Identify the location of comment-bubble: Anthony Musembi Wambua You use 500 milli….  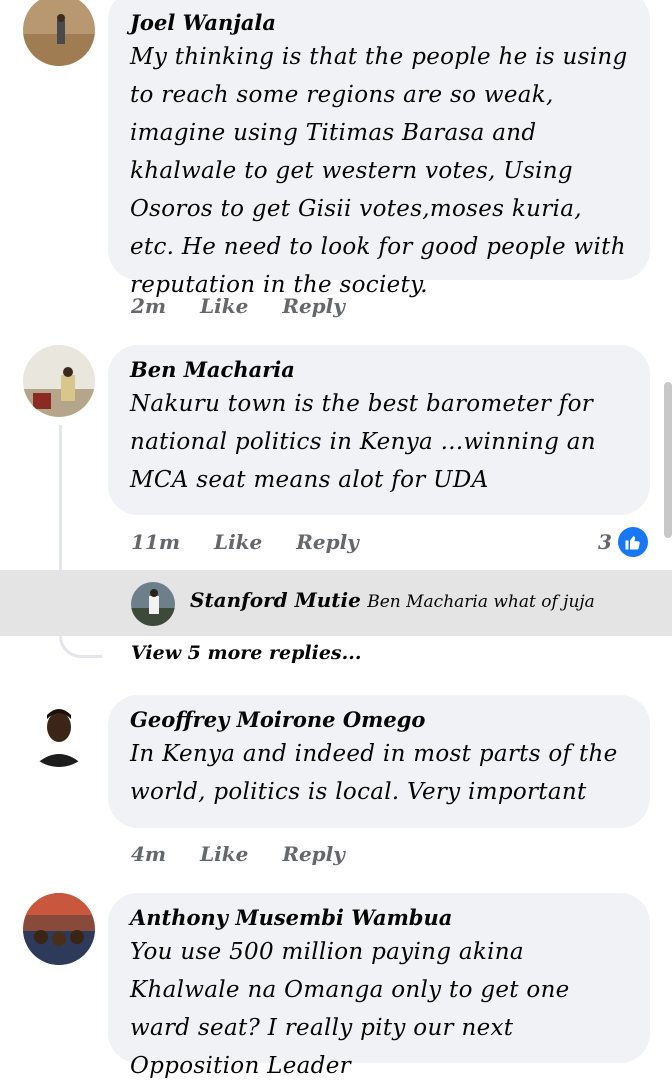
(379, 986).